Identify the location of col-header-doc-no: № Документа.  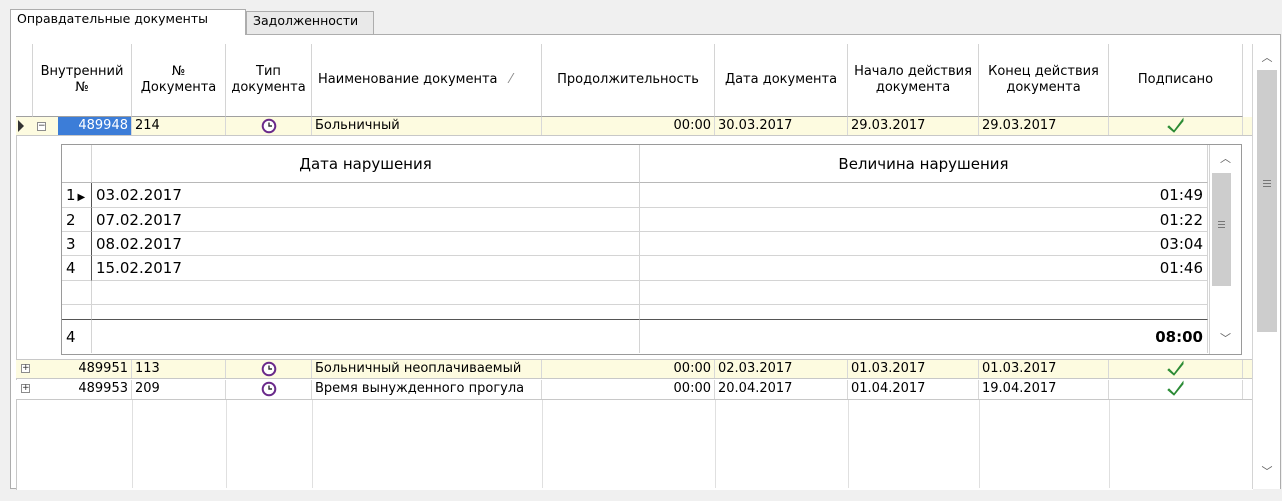
(179, 80).